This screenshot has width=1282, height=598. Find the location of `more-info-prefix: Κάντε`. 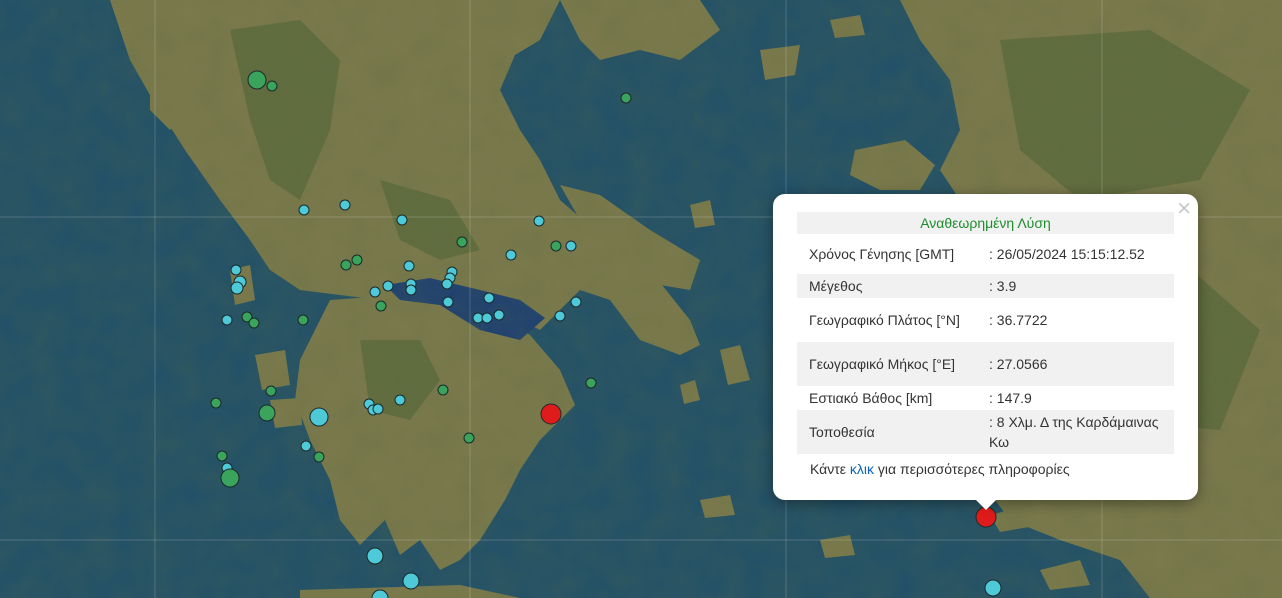

more-info-prefix: Κάντε is located at coordinates (830, 469).